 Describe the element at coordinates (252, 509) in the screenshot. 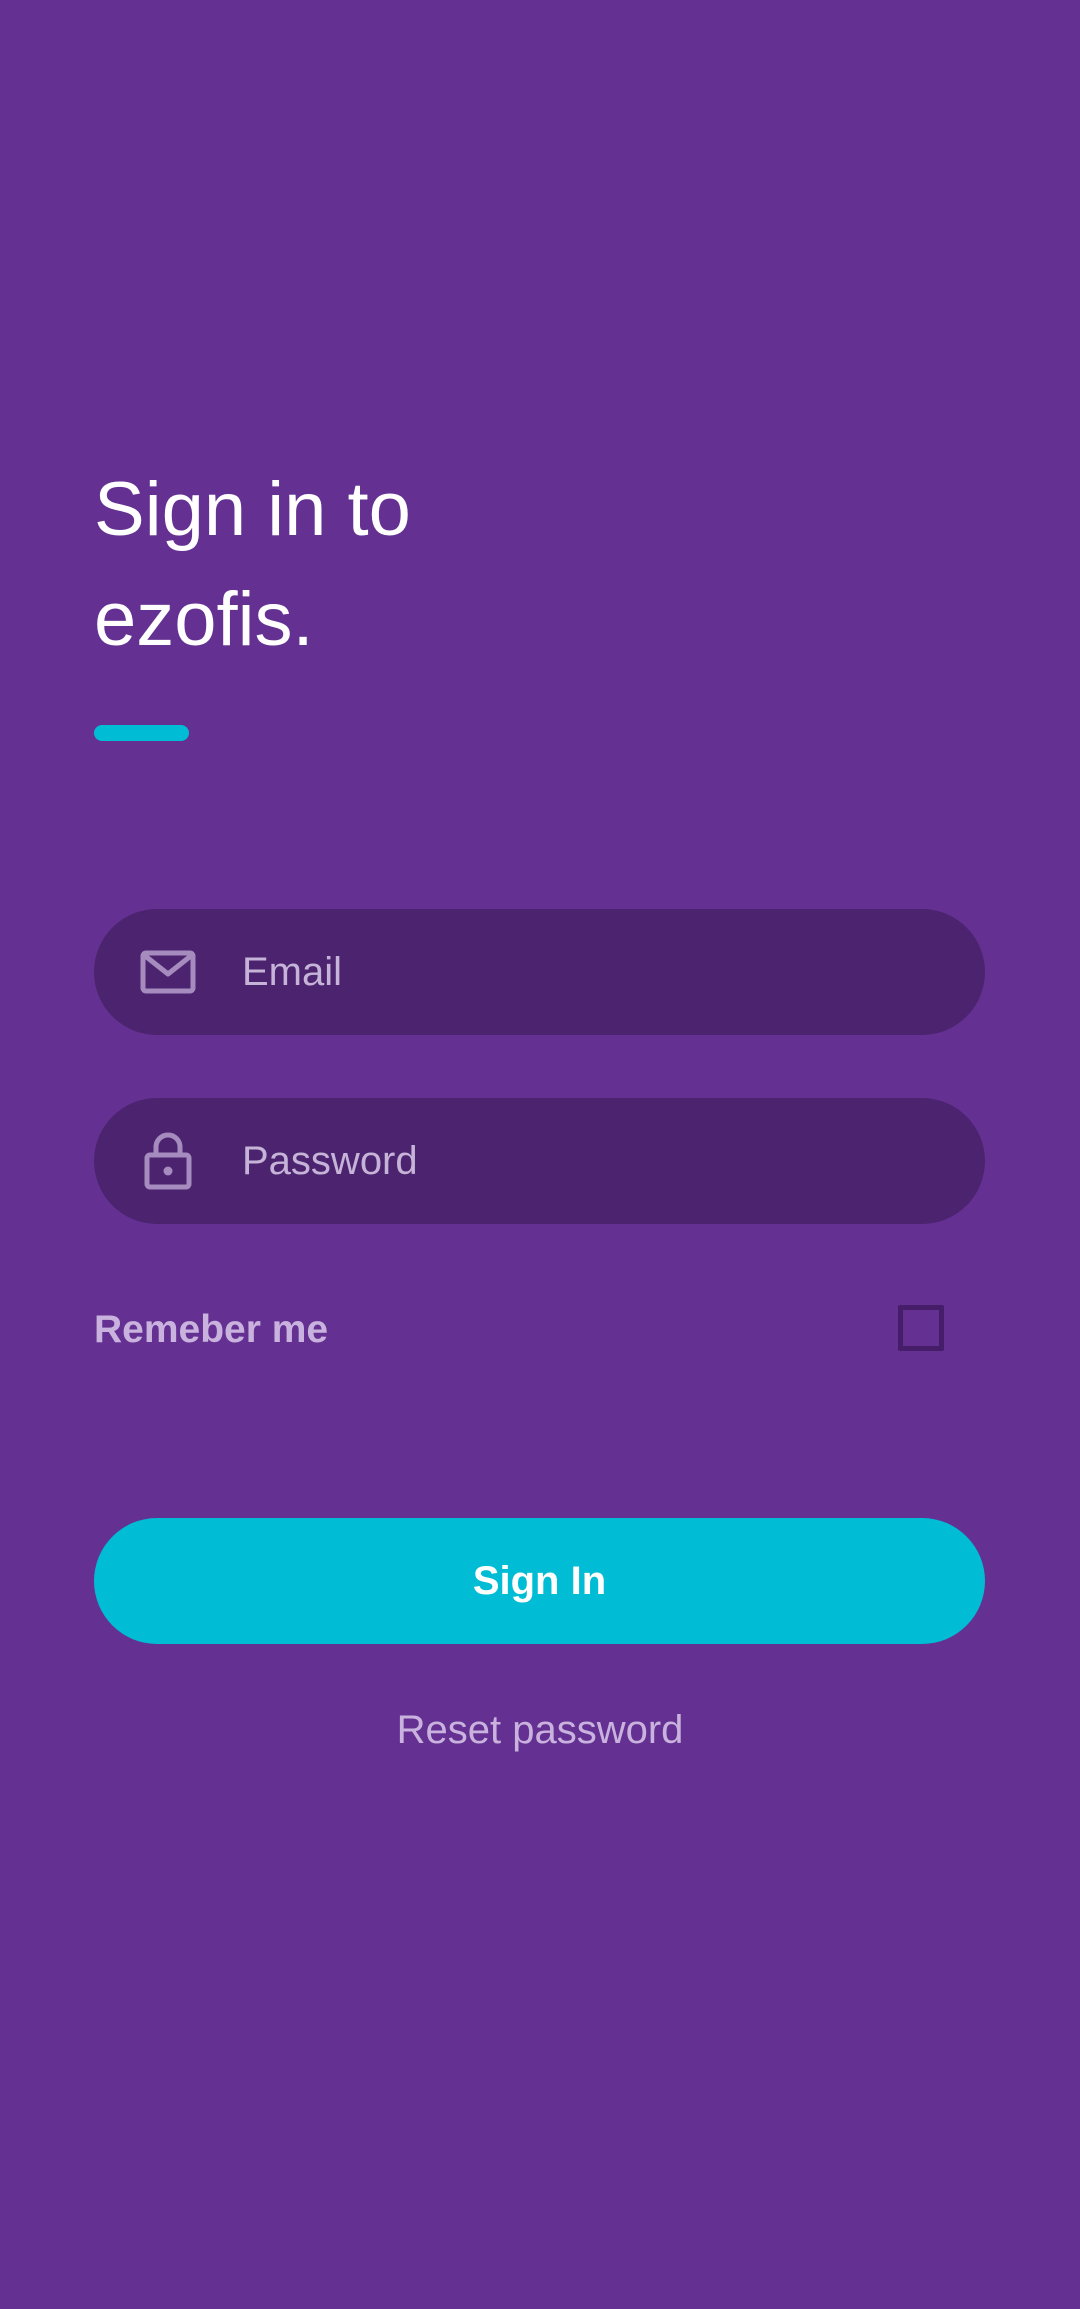

I see `page-title-line-1: Sign in to` at that location.